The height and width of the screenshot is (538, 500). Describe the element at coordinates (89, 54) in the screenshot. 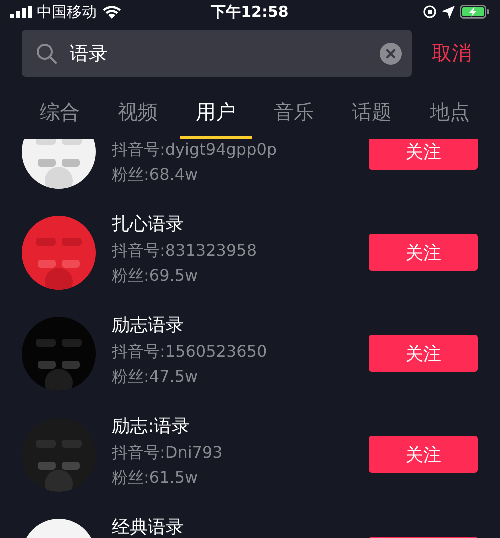

I see `search-query: 语录` at that location.